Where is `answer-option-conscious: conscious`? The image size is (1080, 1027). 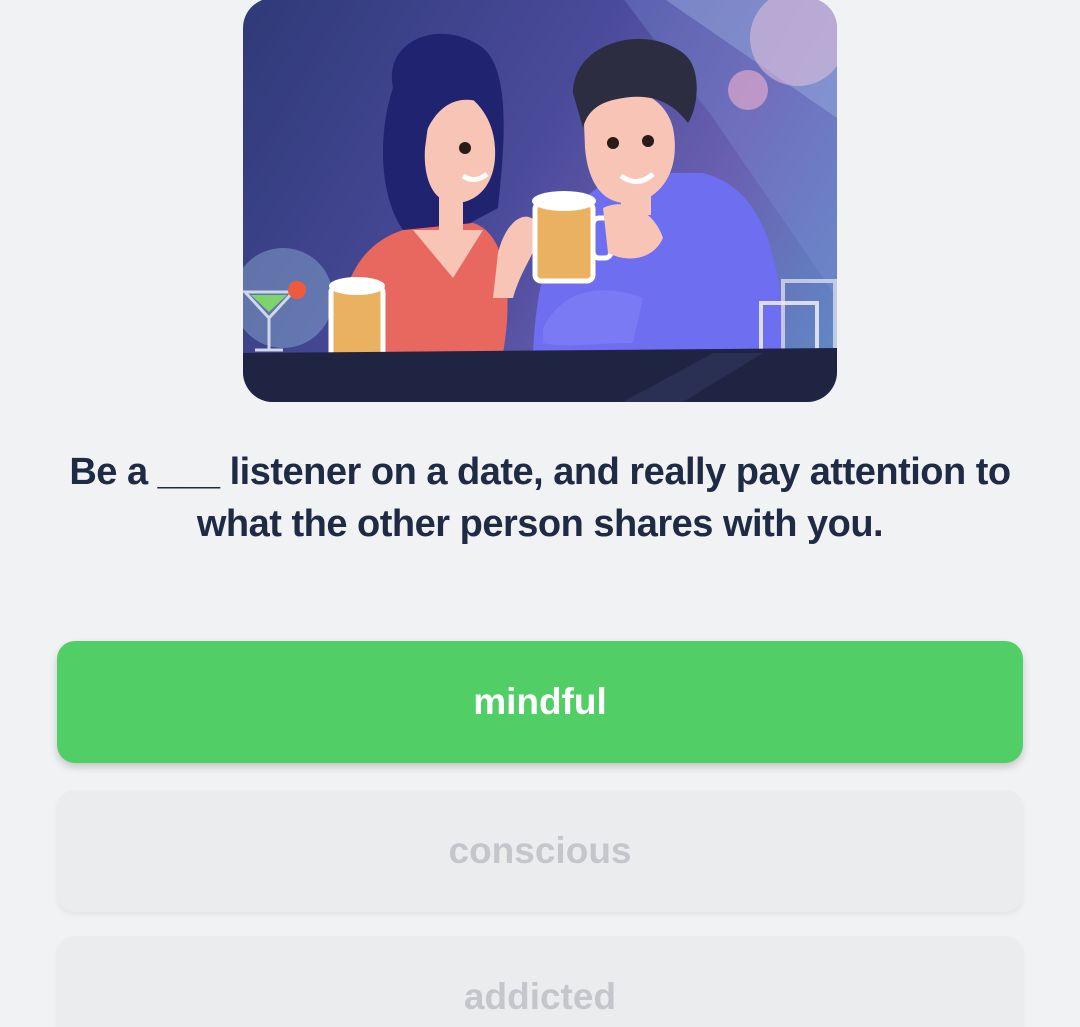
answer-option-conscious: conscious is located at coordinates (540, 851).